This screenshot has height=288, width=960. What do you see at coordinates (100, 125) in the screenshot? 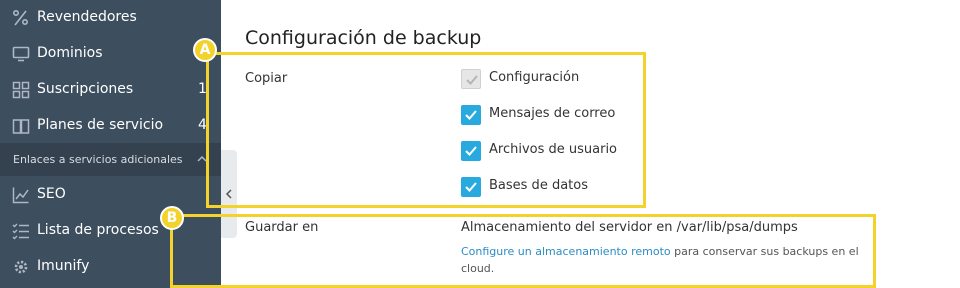
I see `sidebar-item-label: Planes de servicio` at bounding box center [100, 125].